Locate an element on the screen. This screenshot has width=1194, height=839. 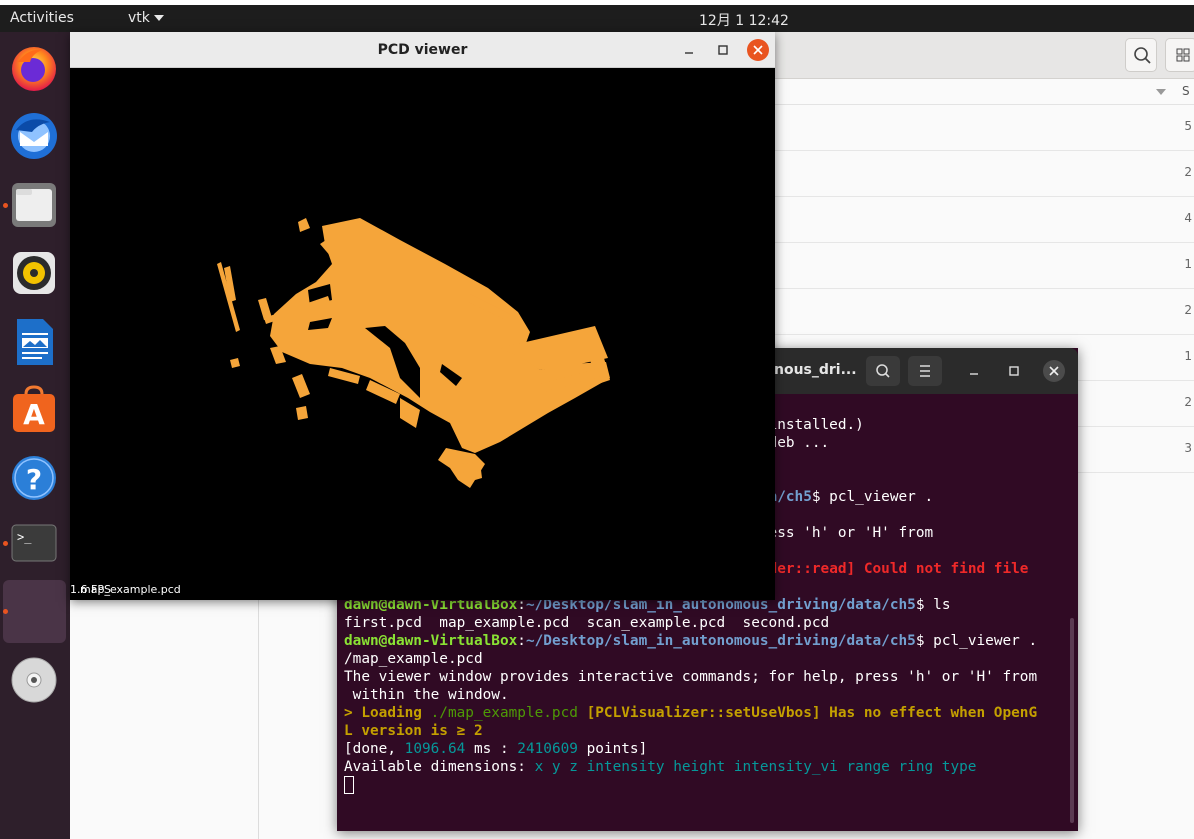
terminal-icon: >_ is located at coordinates (34, 543).